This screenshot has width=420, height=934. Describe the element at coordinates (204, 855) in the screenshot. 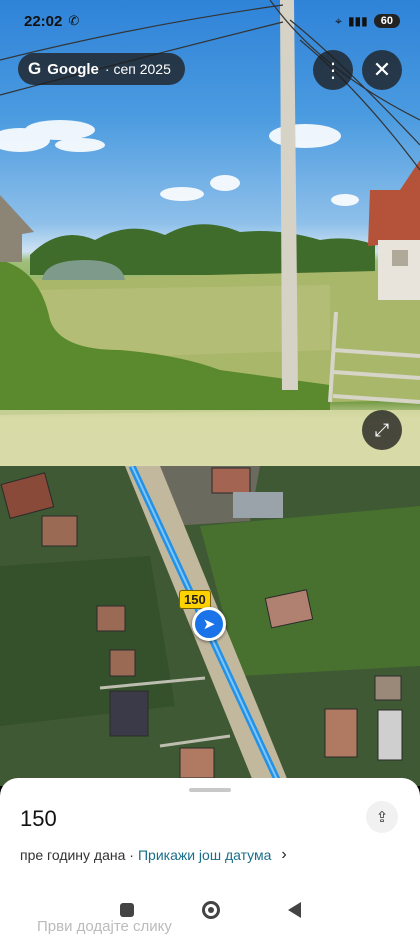

I see `more-dates-link: Прикажи још датума` at that location.